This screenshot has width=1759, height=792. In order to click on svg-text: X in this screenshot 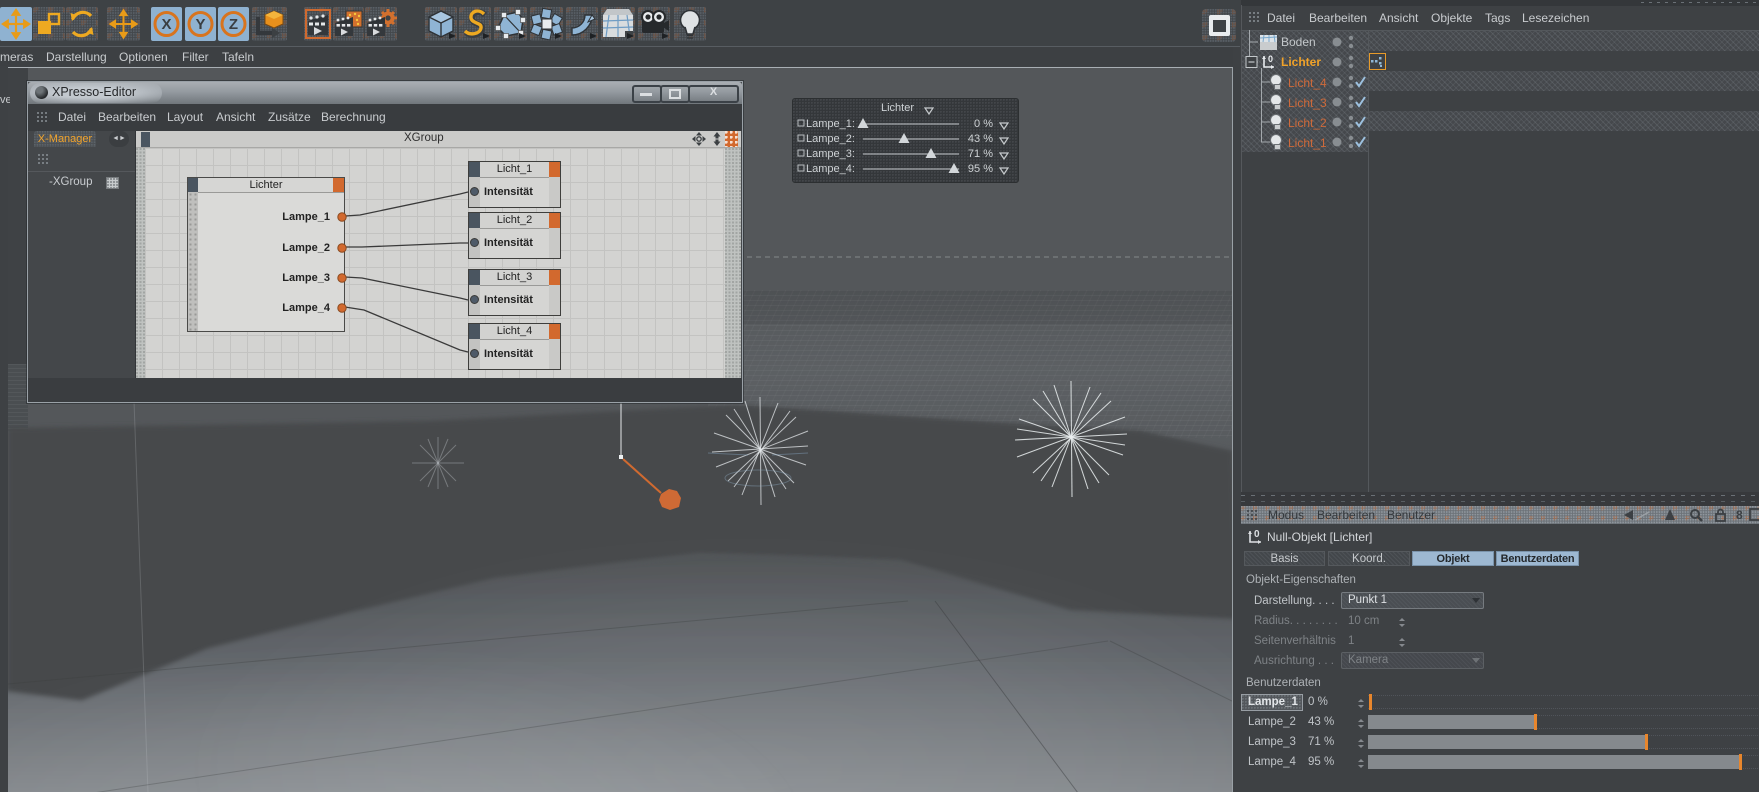, I will do `click(166, 24)`.